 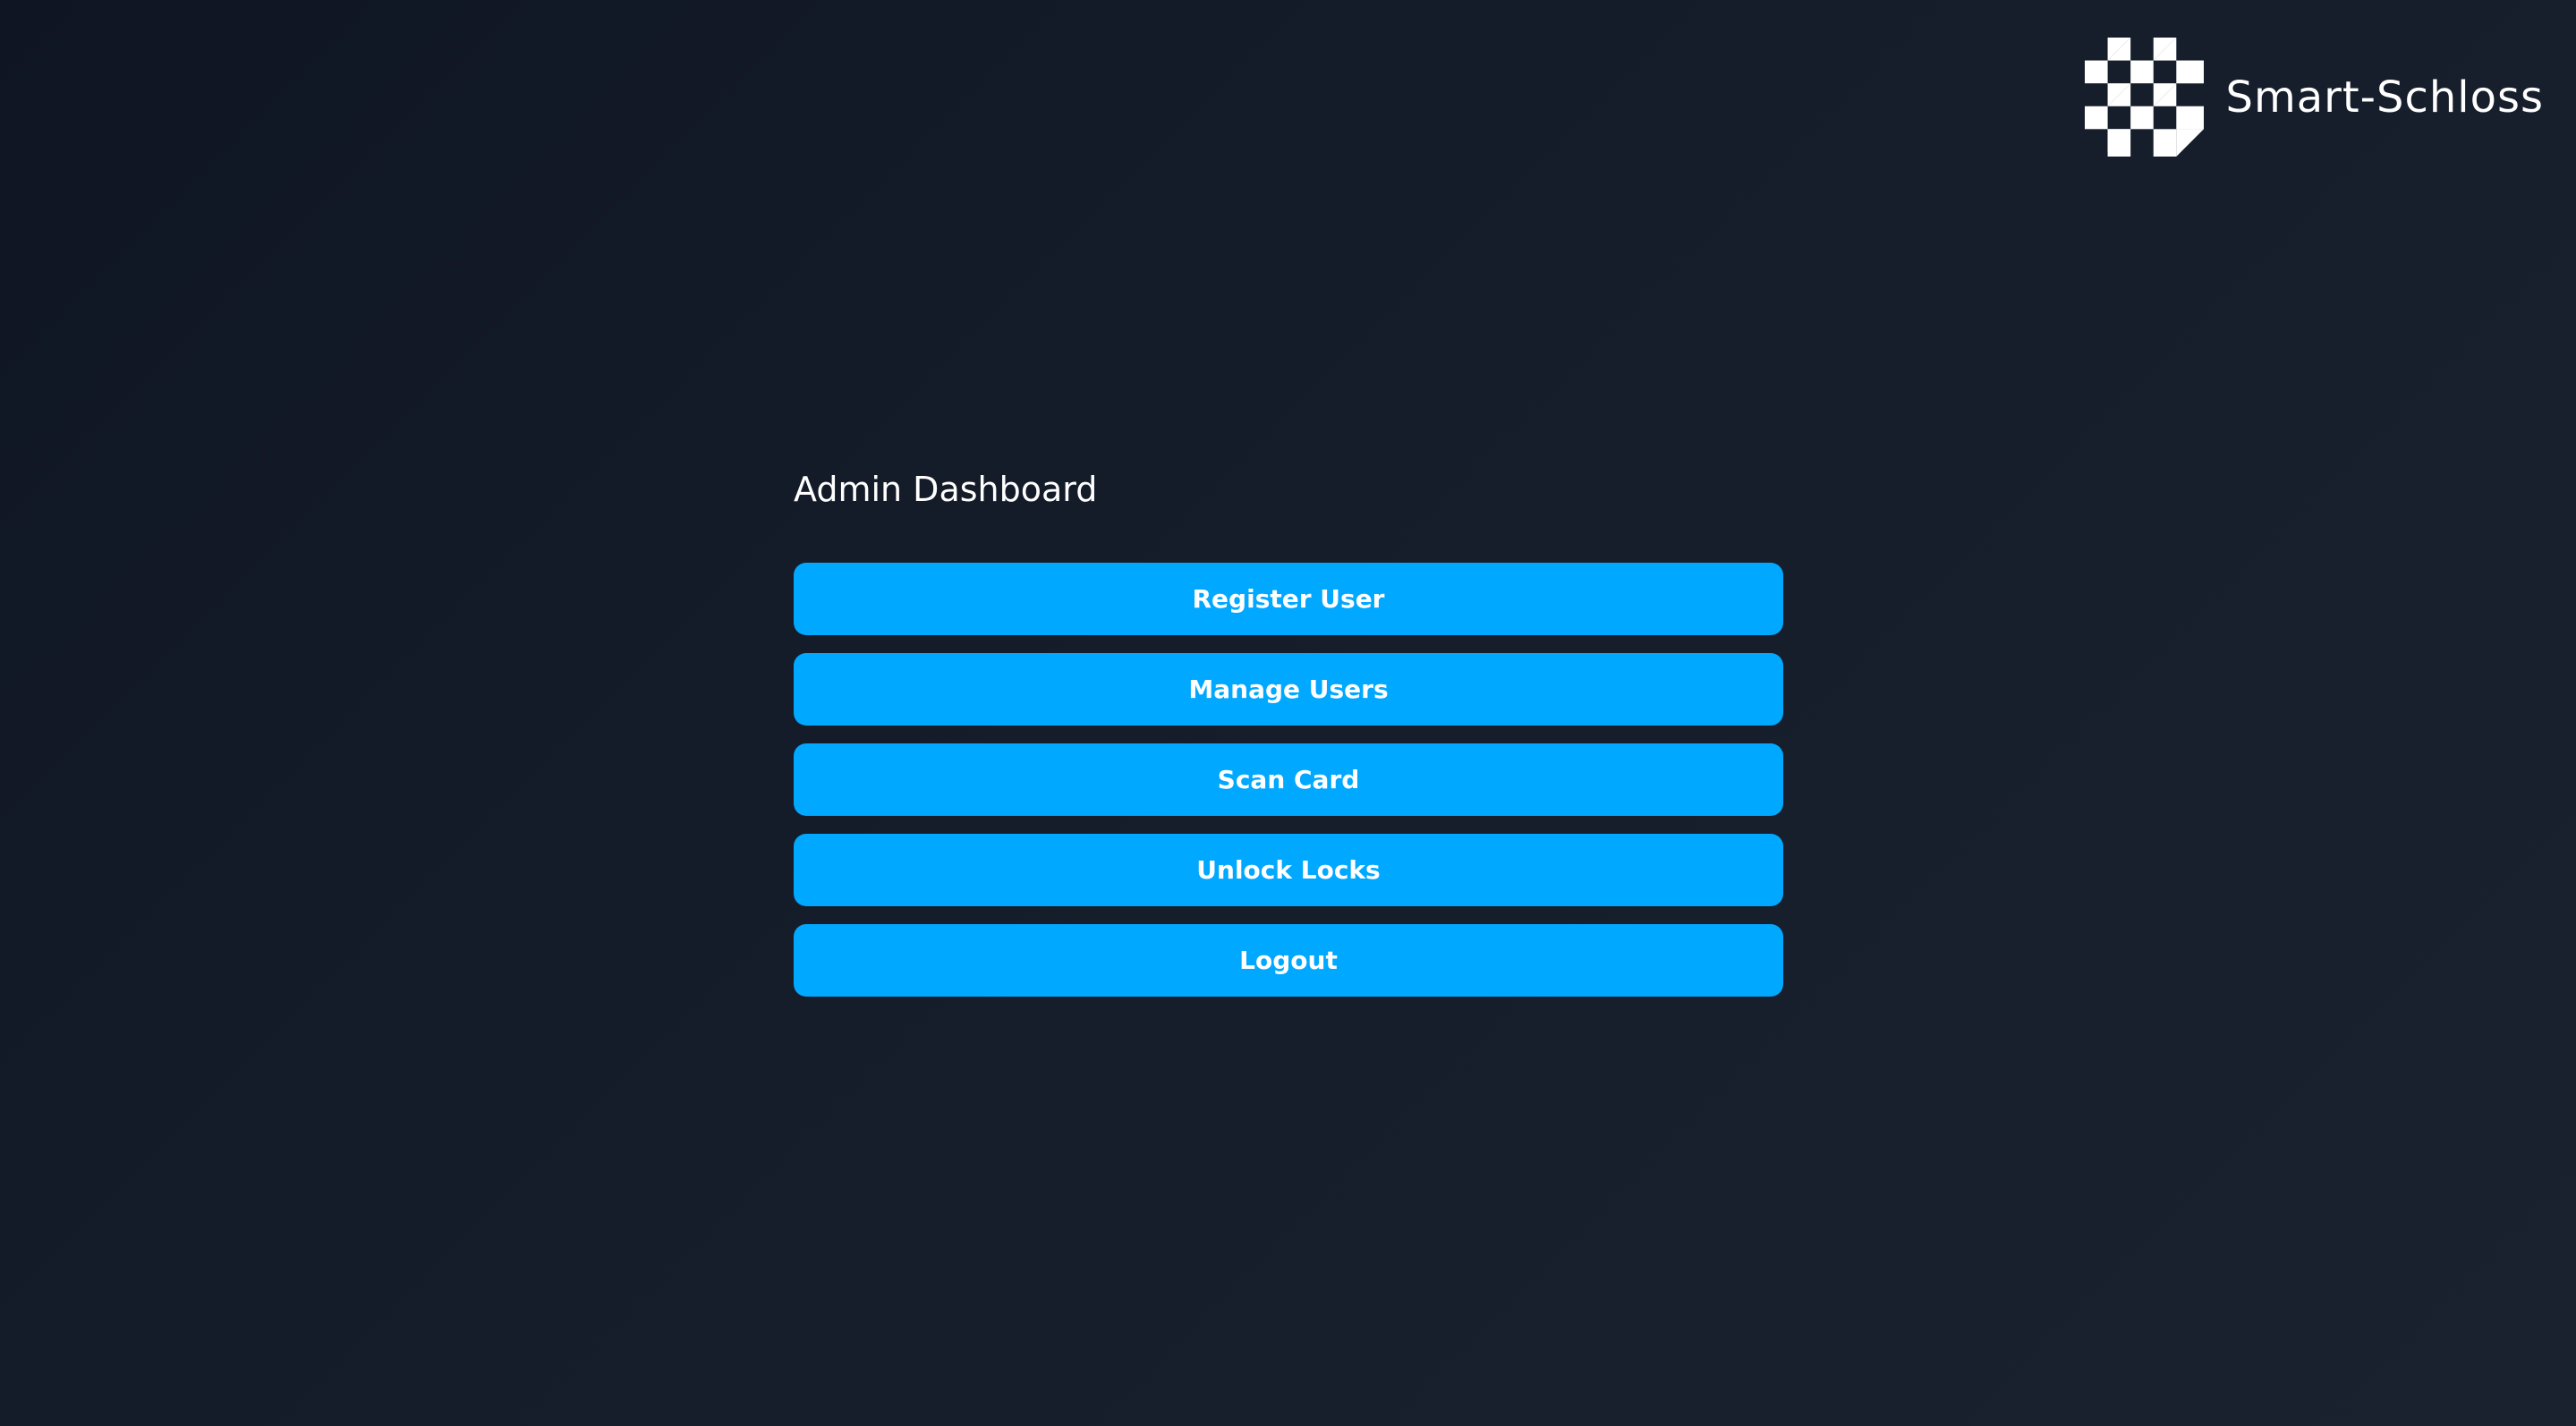 What do you see at coordinates (2384, 98) in the screenshot?
I see `brand-name: Smart-Schloss` at bounding box center [2384, 98].